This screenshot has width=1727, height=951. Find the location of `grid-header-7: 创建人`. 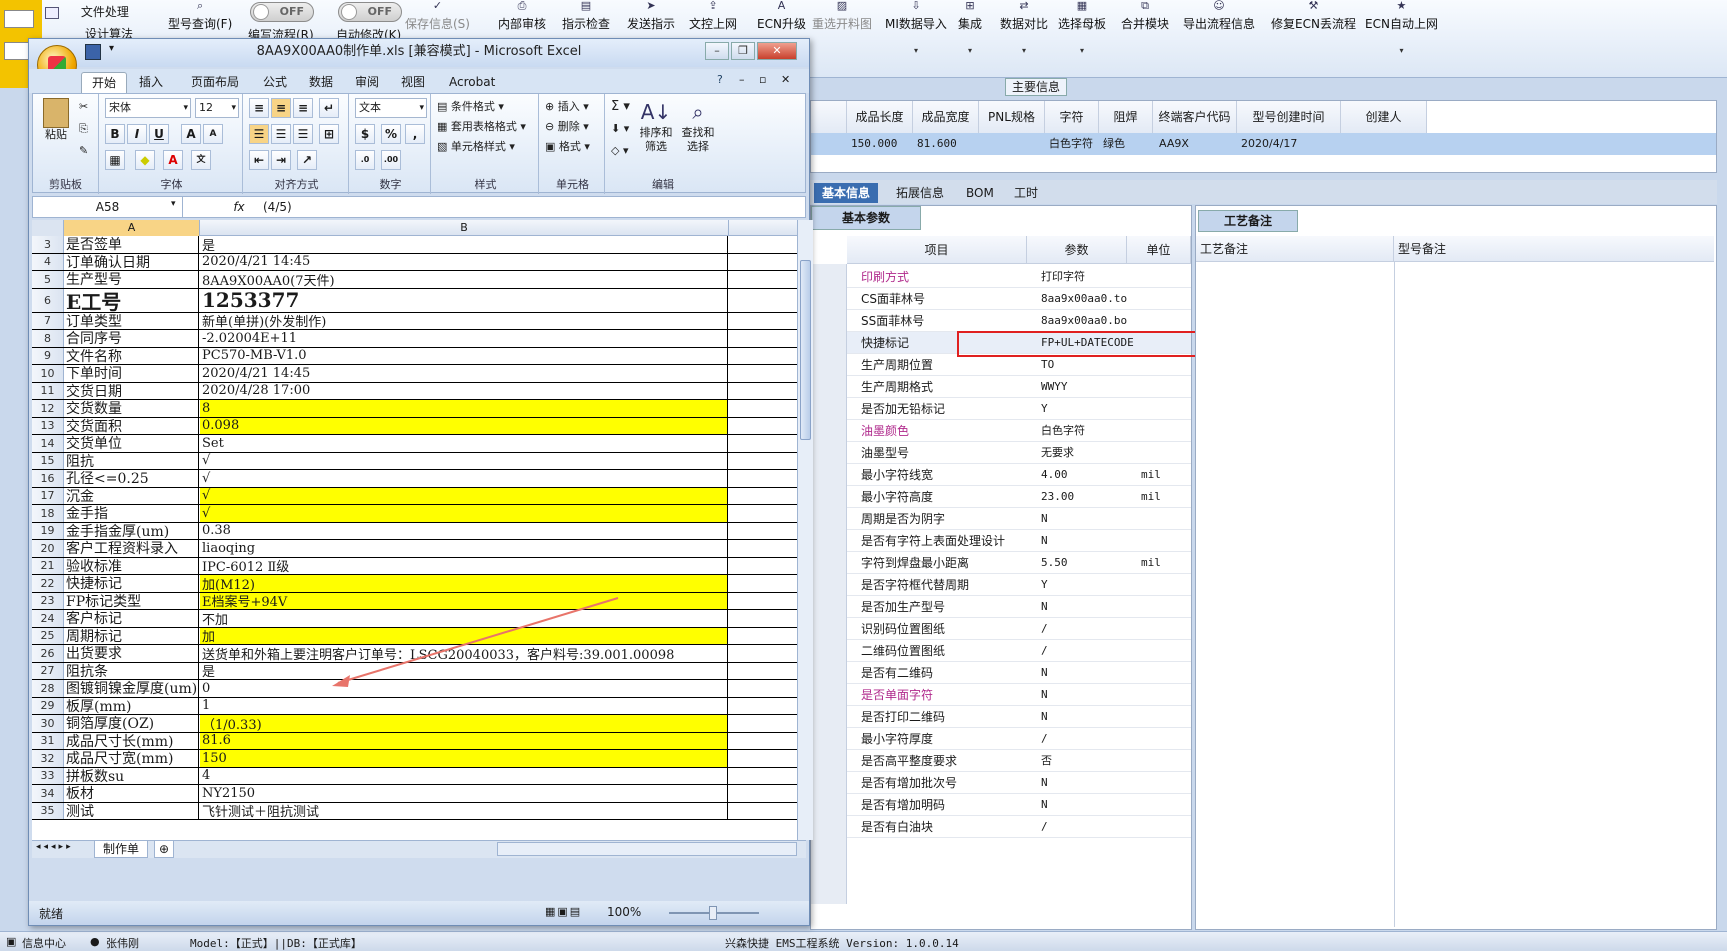

grid-header-7: 创建人 is located at coordinates (1384, 117).